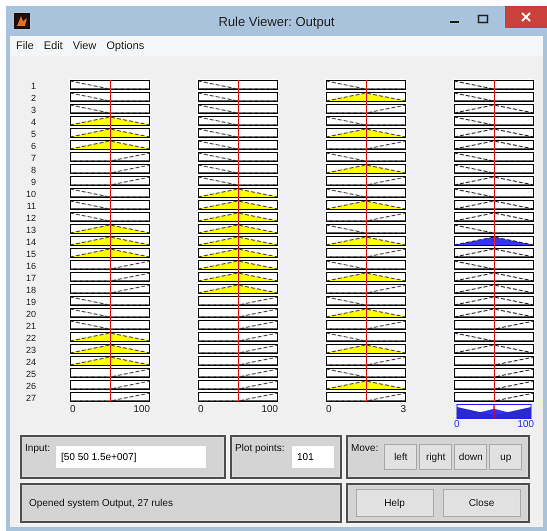 The width and height of the screenshot is (547, 531). I want to click on rule-number: 27, so click(30, 398).